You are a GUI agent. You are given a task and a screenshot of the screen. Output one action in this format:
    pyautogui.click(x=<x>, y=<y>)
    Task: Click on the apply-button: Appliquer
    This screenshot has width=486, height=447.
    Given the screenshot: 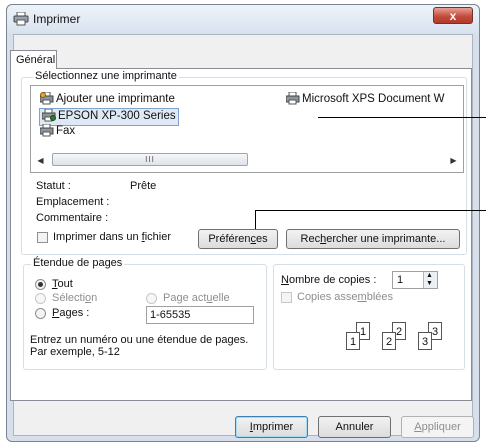 What is the action you would take?
    pyautogui.click(x=437, y=427)
    